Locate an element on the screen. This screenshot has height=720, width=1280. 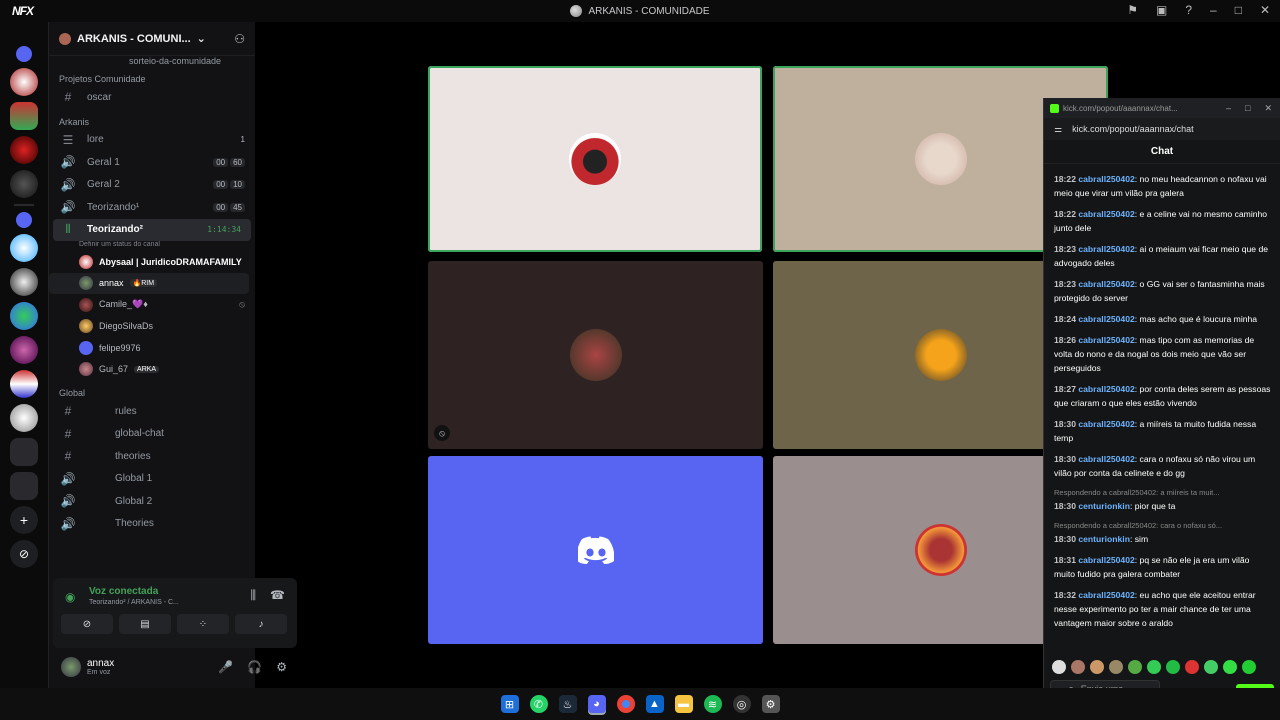
url-bar: ⚌ kick.com/popout/aaannax/chat is located at coordinates (1162, 129).